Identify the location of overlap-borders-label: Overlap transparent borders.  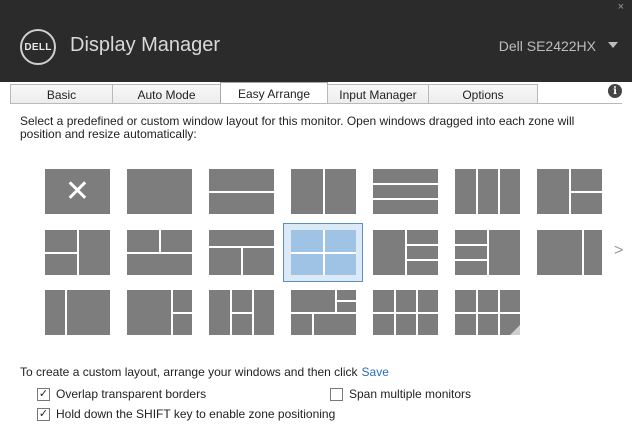
(131, 394).